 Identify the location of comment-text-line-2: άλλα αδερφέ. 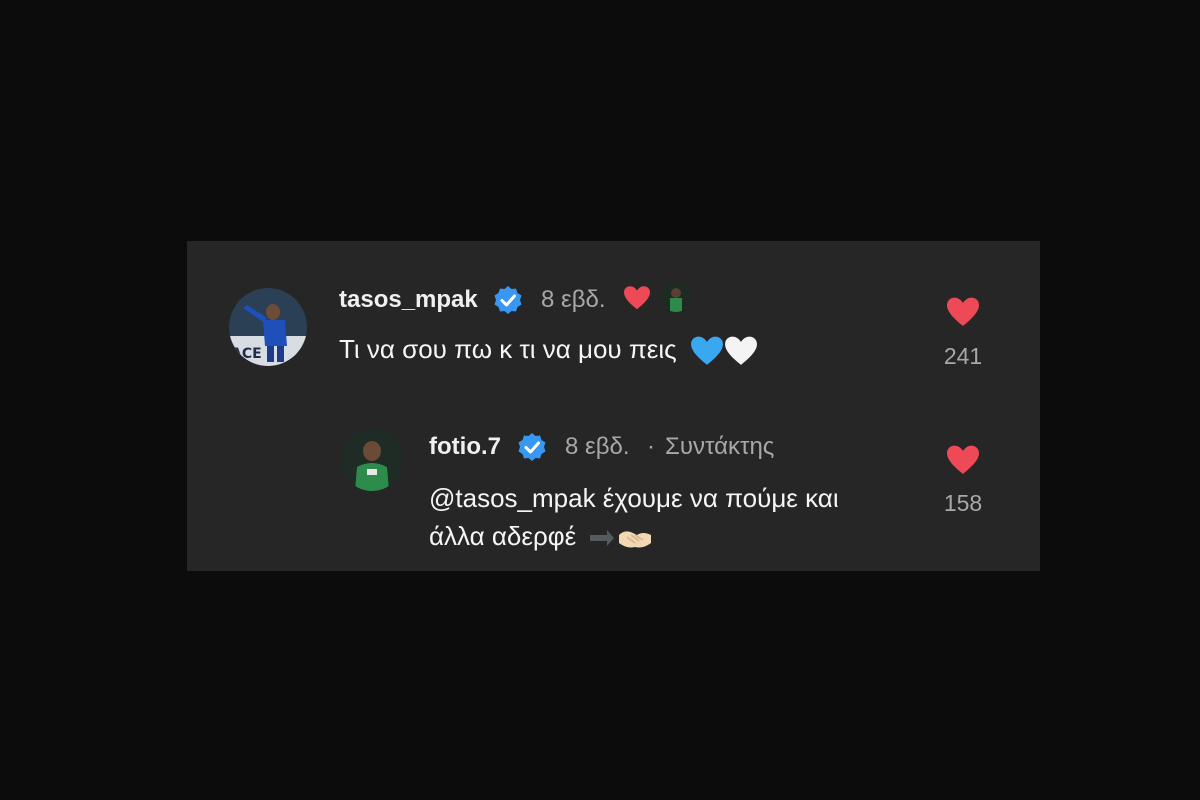
(503, 536).